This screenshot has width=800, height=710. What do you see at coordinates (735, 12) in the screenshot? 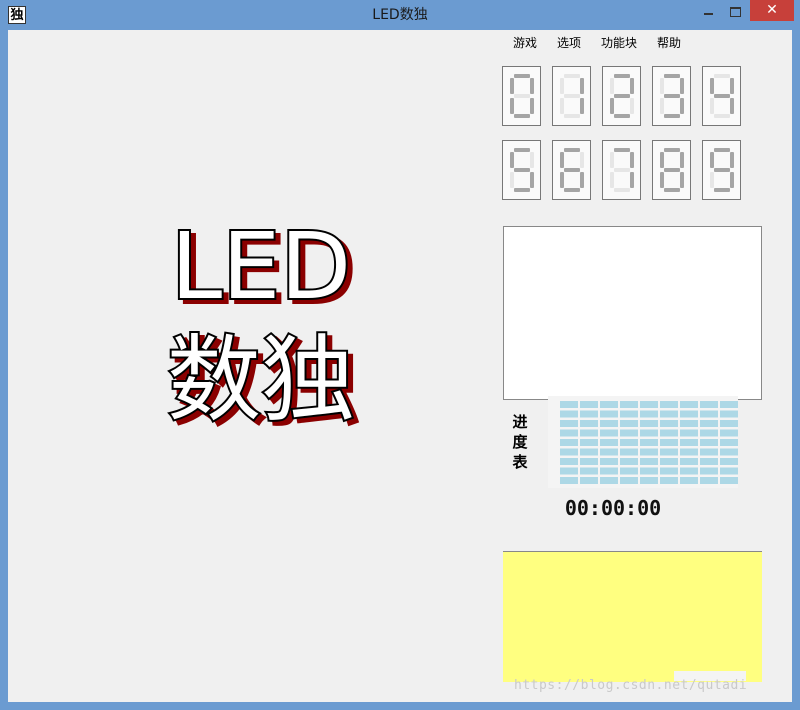
I see `maximize-button` at bounding box center [735, 12].